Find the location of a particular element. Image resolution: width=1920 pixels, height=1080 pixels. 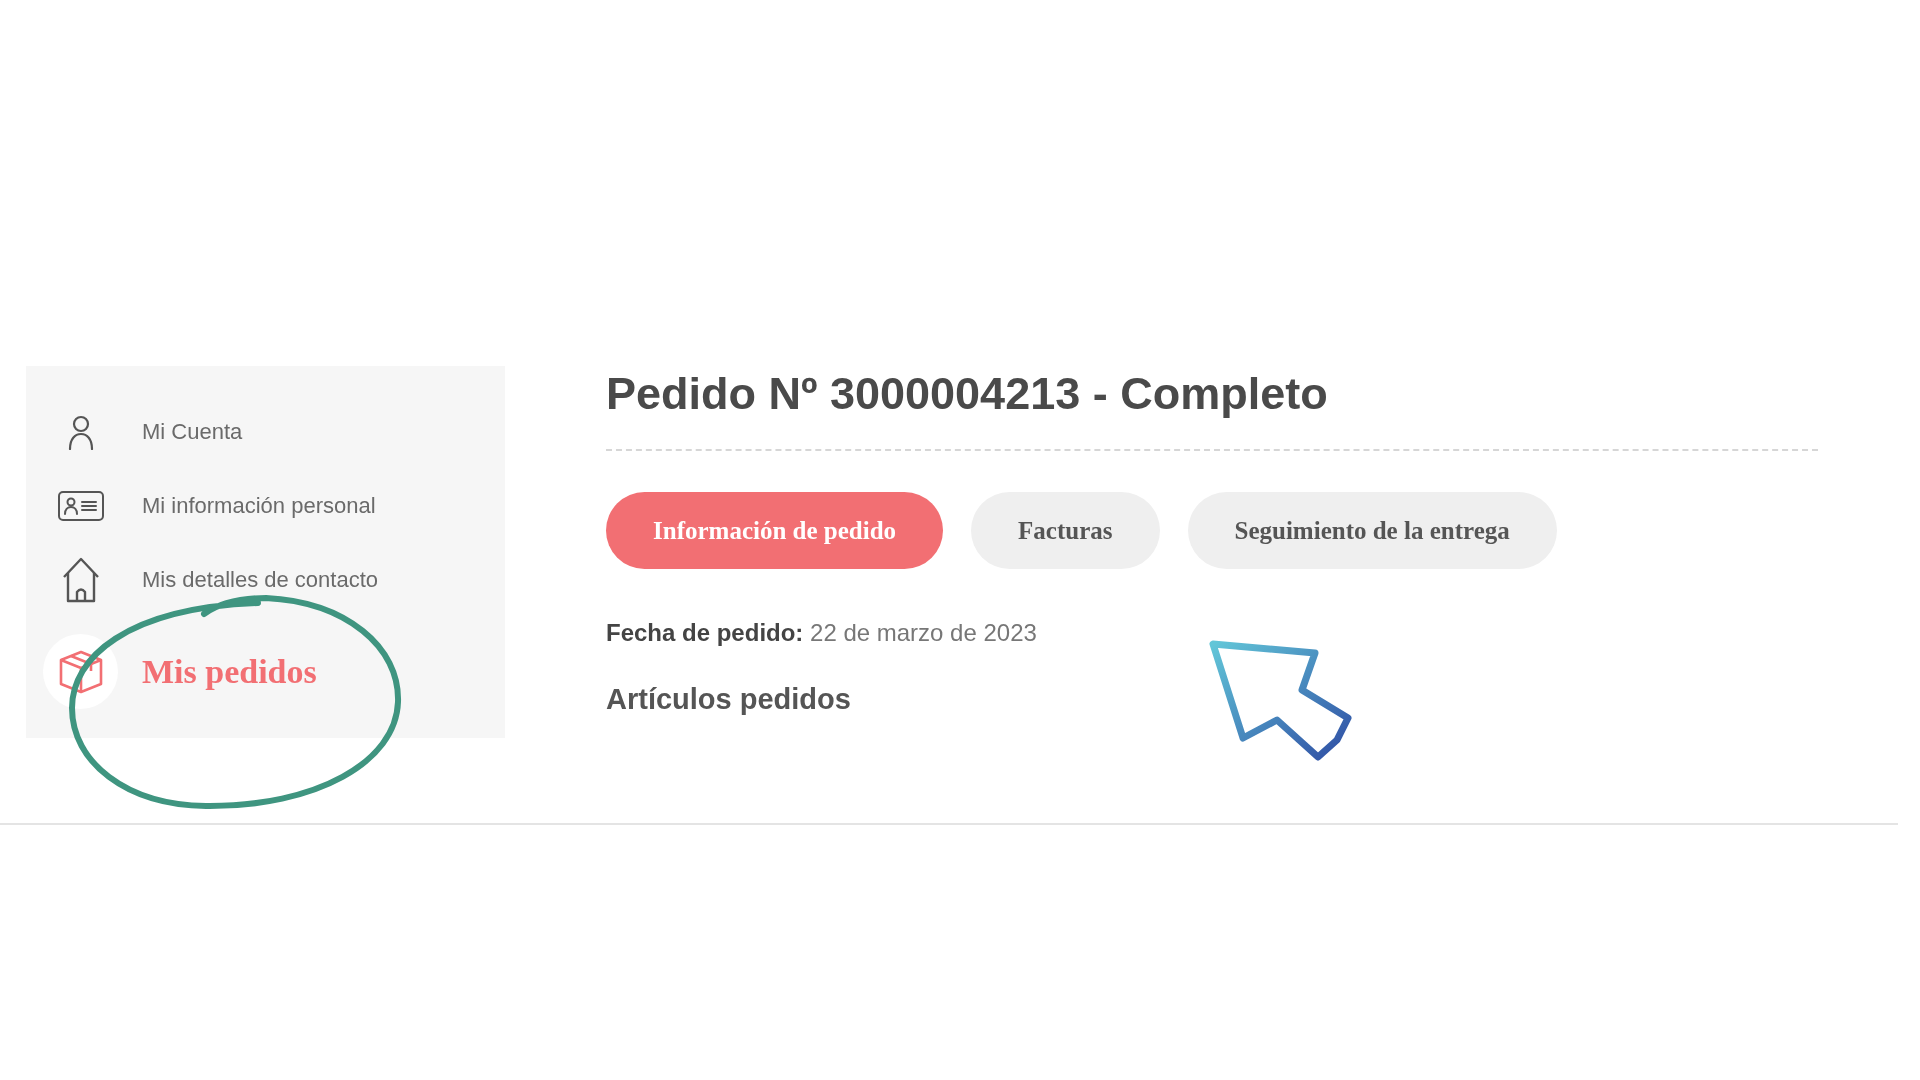

sidebar-item: Mi información personal is located at coordinates (214, 506).